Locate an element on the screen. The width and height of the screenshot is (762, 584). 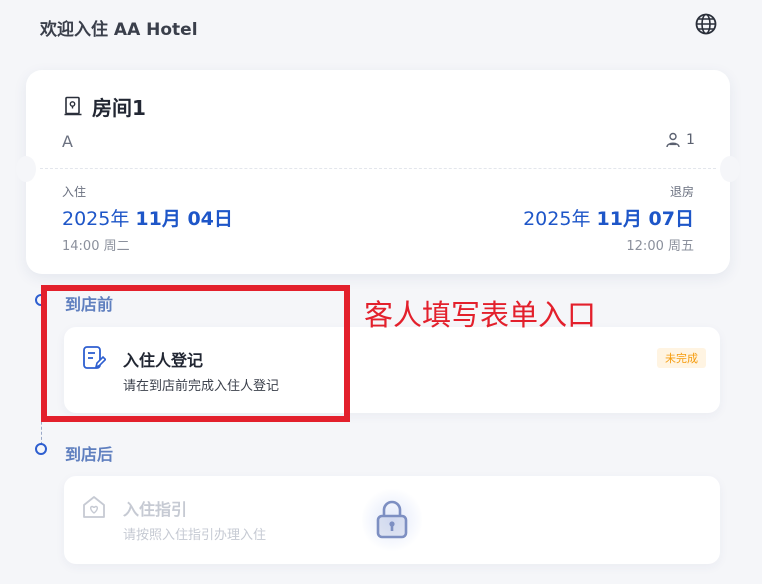
checkout-date: 2025年 11月 07日 is located at coordinates (608, 217).